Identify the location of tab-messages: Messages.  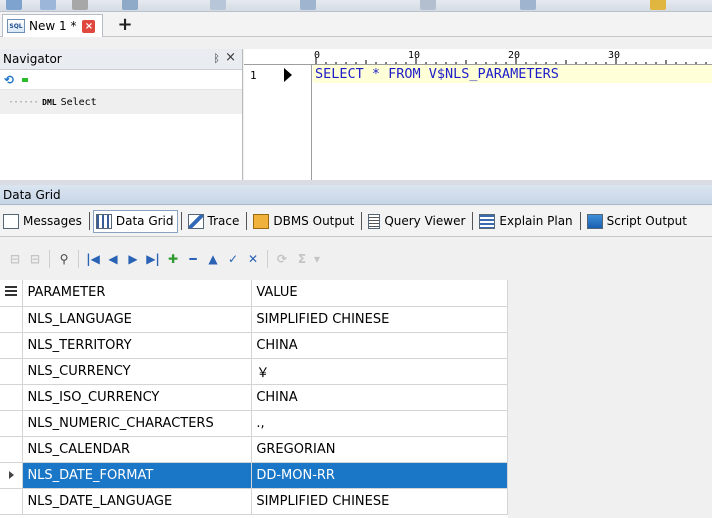
(43, 221).